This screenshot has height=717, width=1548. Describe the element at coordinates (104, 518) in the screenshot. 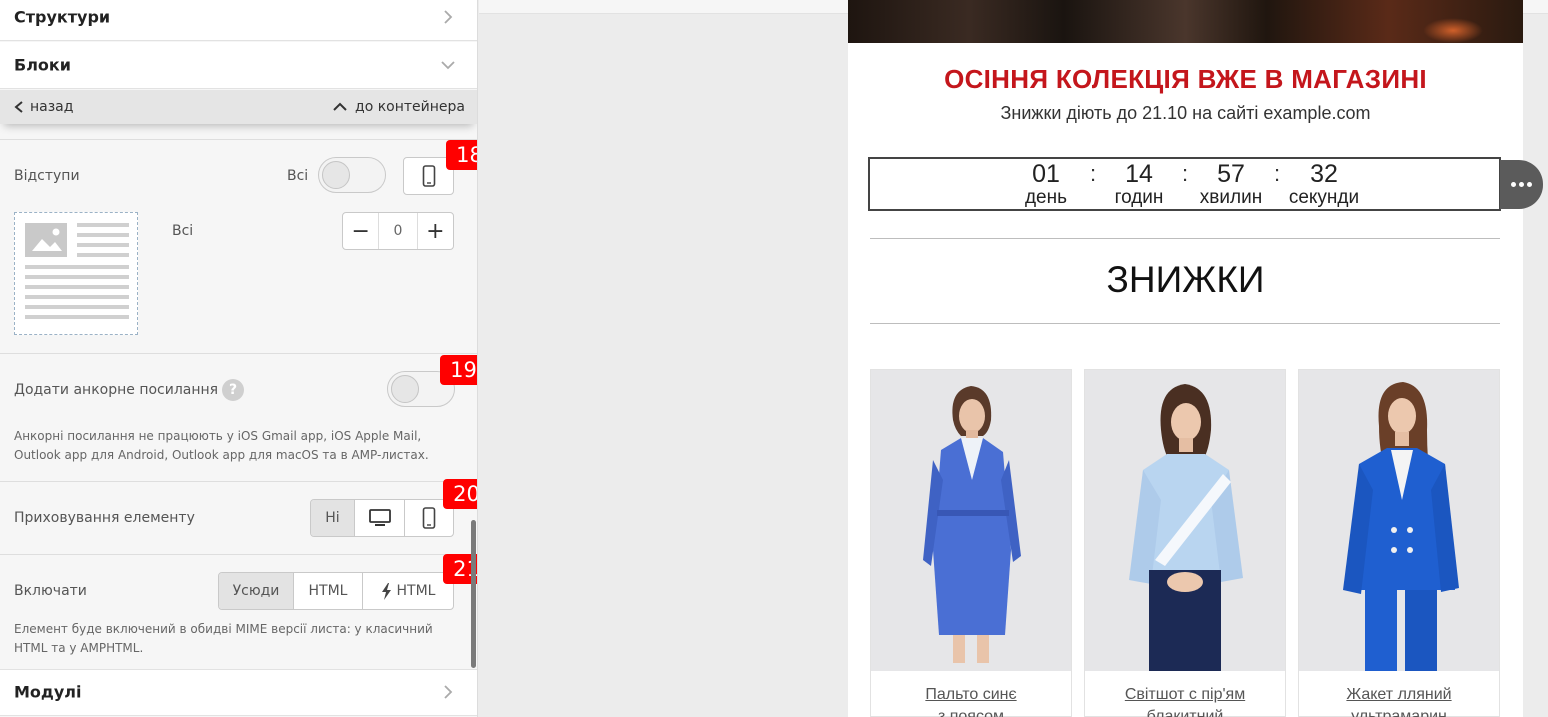

I see `hide-element-label: Приховування елементу` at that location.